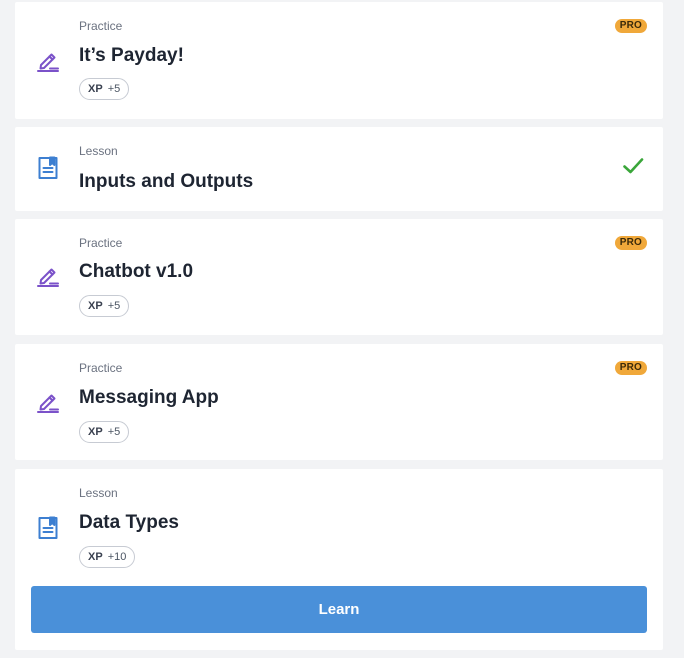 Image resolution: width=684 pixels, height=658 pixels. I want to click on item-title: It’s Payday!, so click(131, 55).